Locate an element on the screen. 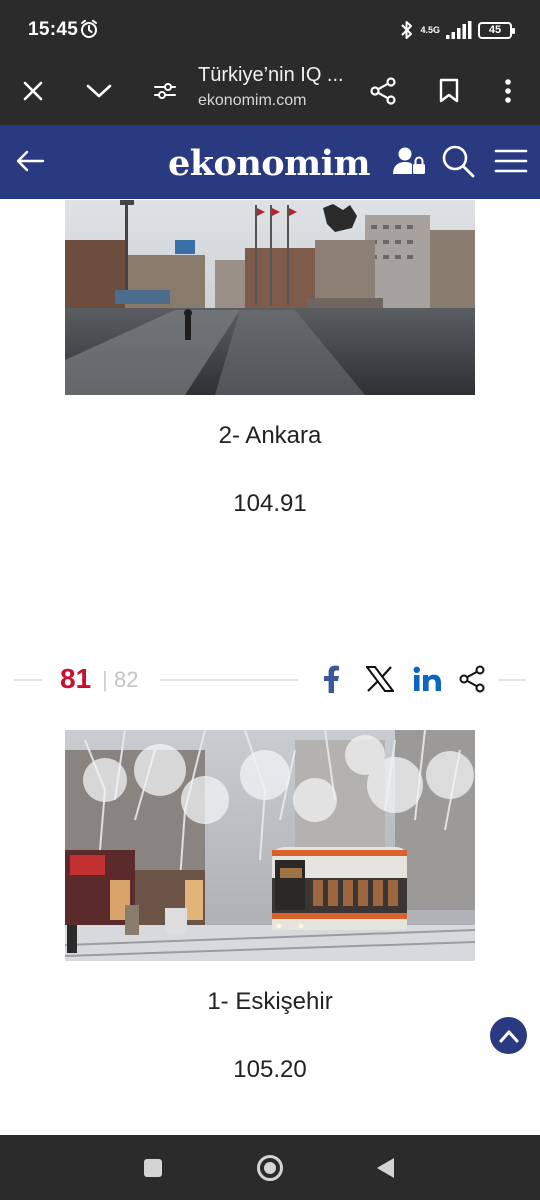  bookmark-icon is located at coordinates (449, 91).